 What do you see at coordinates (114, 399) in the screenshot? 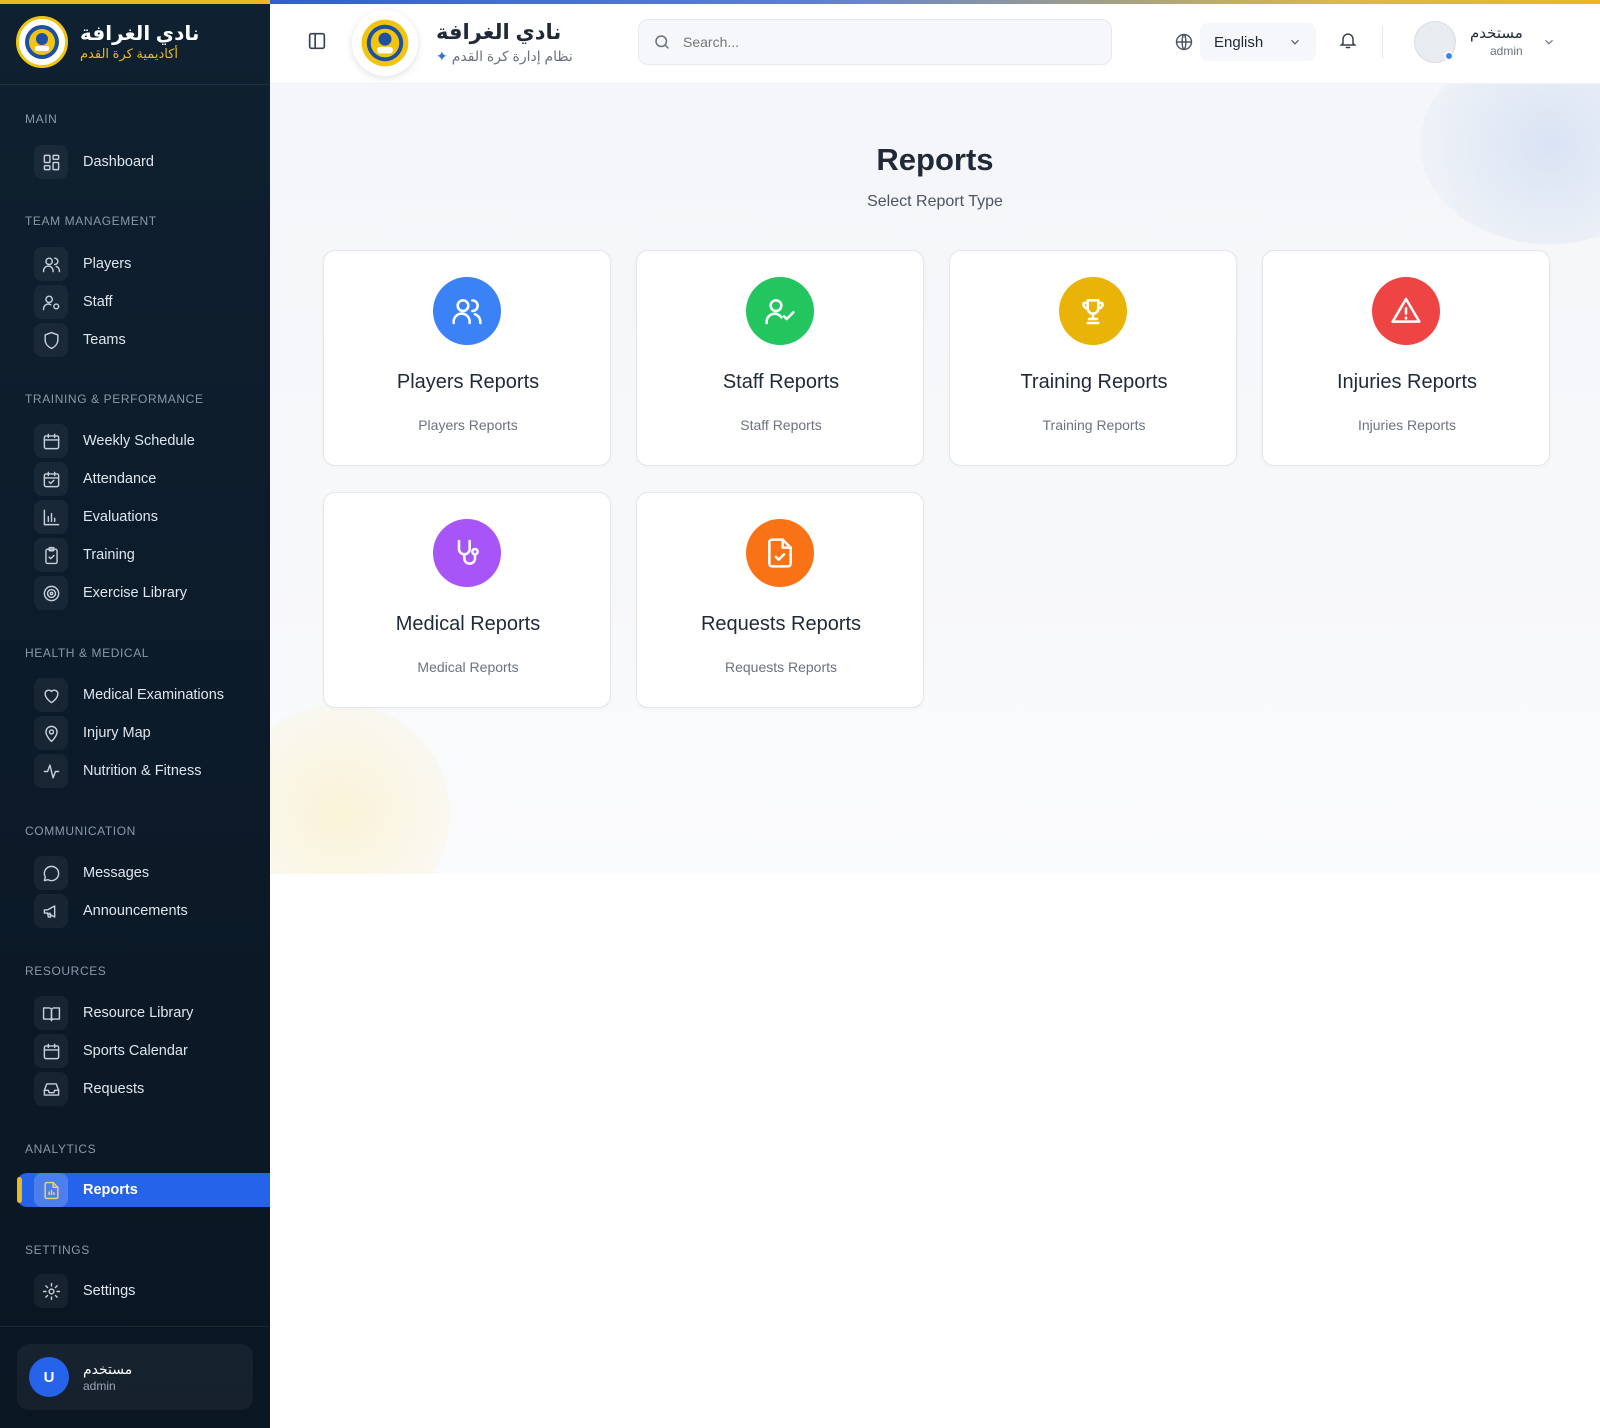
I see `section-training-performance: TRAINING & PERFORMANCE` at bounding box center [114, 399].